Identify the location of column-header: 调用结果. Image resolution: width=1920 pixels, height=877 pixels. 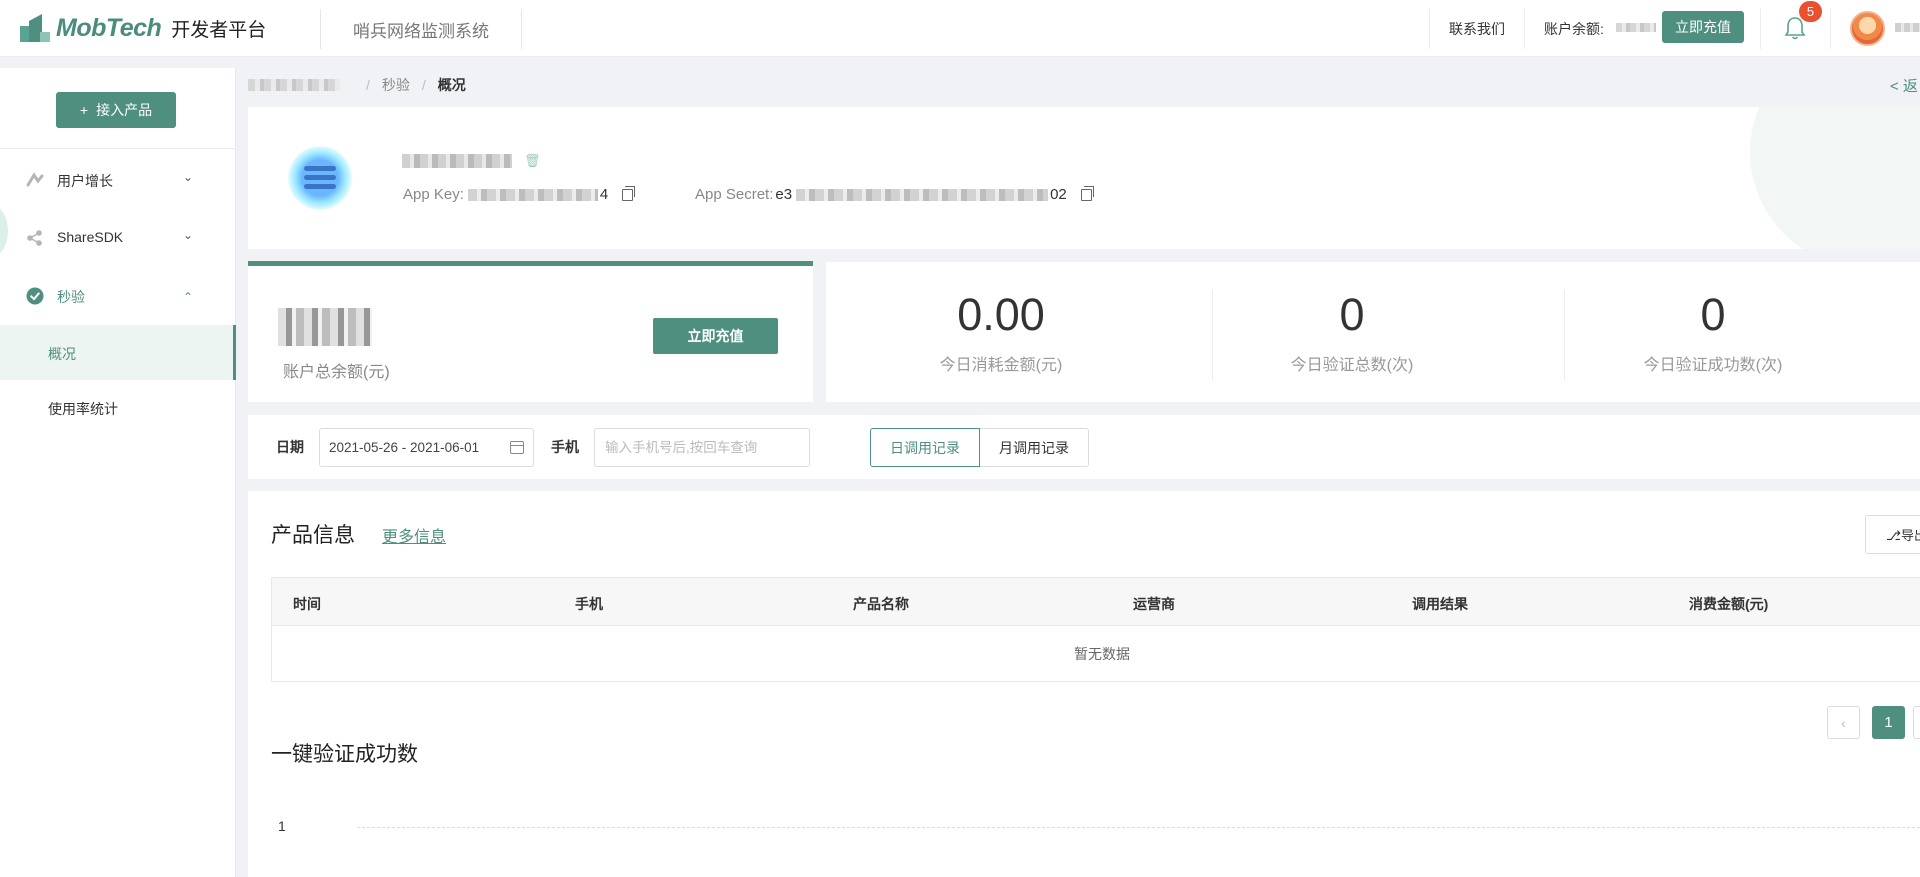
(1440, 604).